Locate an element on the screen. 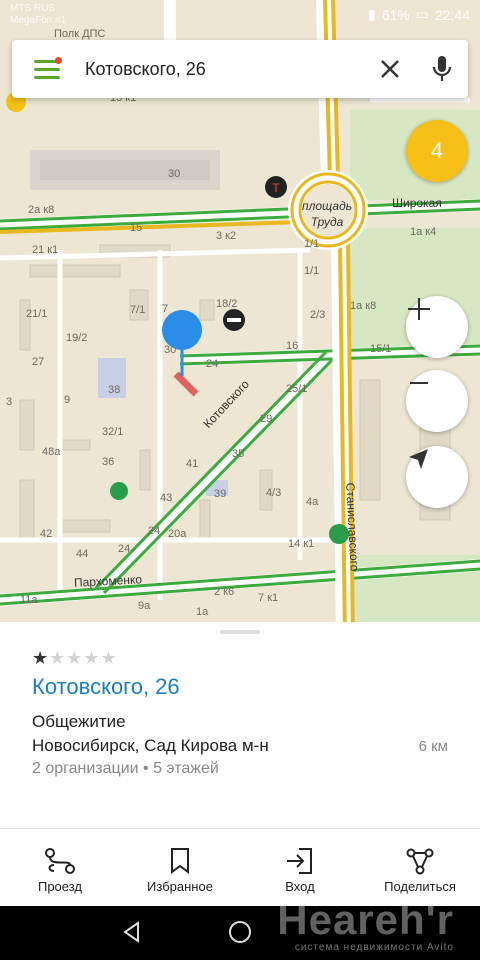 The width and height of the screenshot is (480, 960). house-number: 1а is located at coordinates (202, 612).